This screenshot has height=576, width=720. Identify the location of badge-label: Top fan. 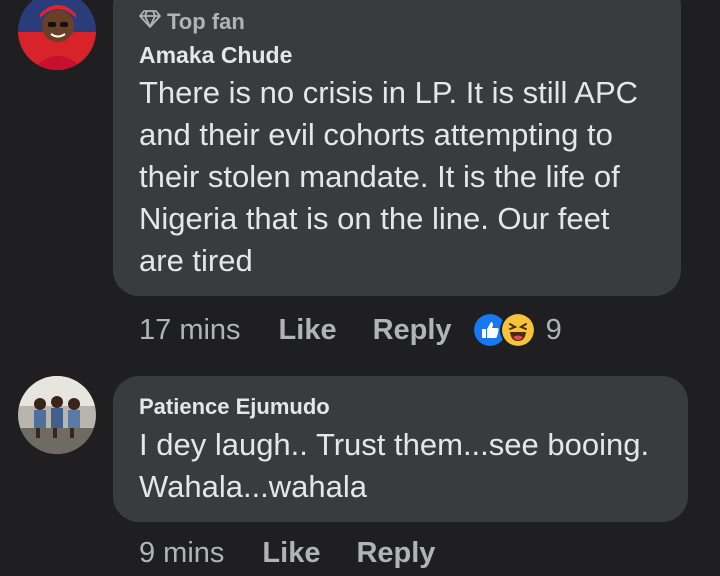
(206, 21).